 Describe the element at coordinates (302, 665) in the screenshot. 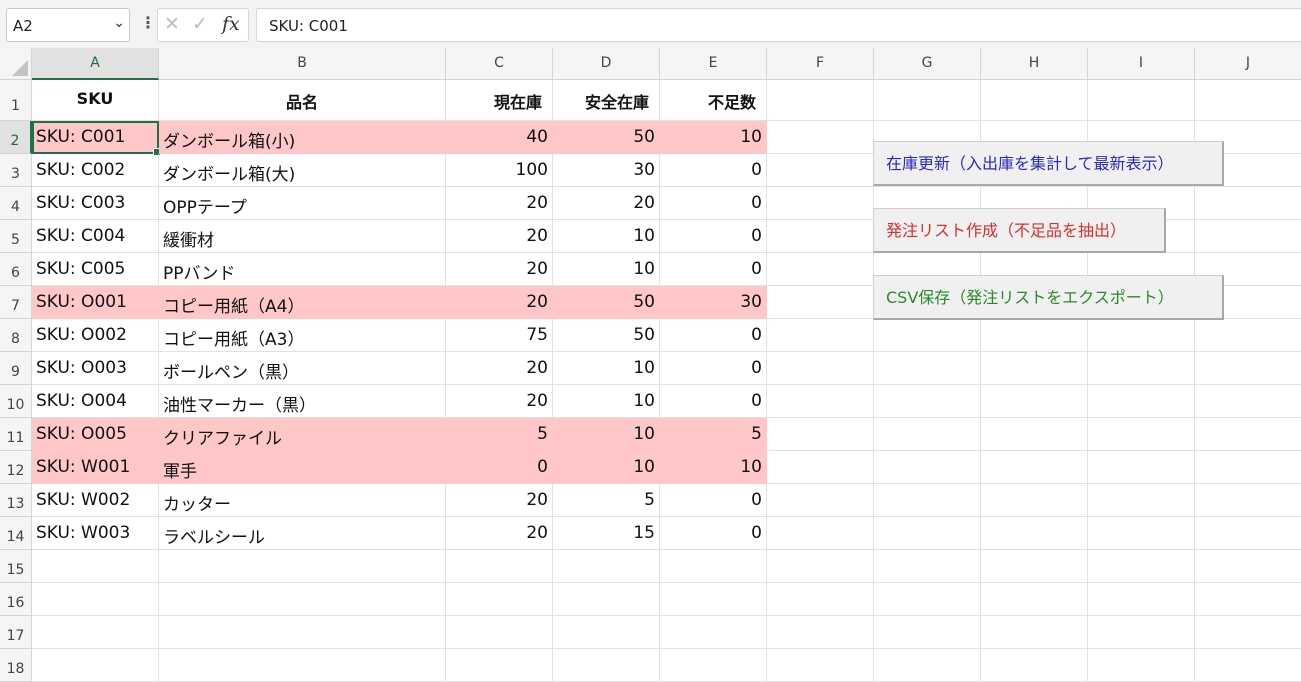

I see `cell-b18` at that location.